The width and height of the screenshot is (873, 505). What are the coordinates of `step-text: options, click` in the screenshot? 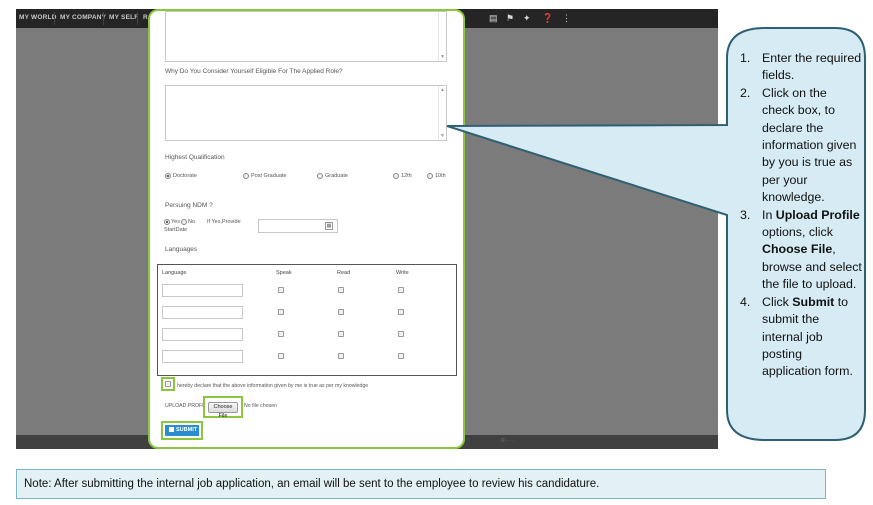 It's located at (797, 232).